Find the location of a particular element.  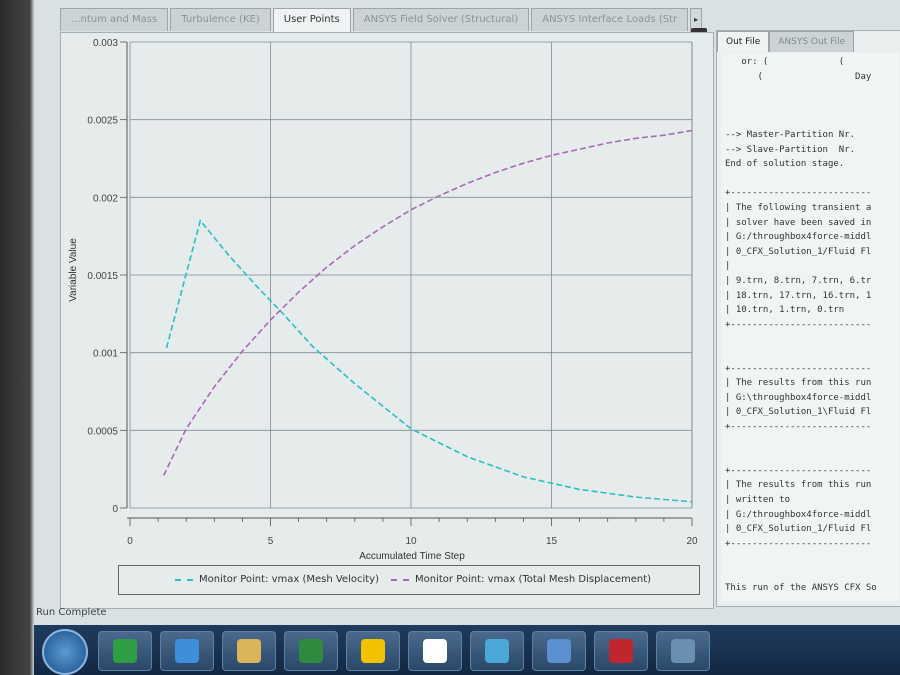

out-line: | solver have been saved in is located at coordinates (798, 222).